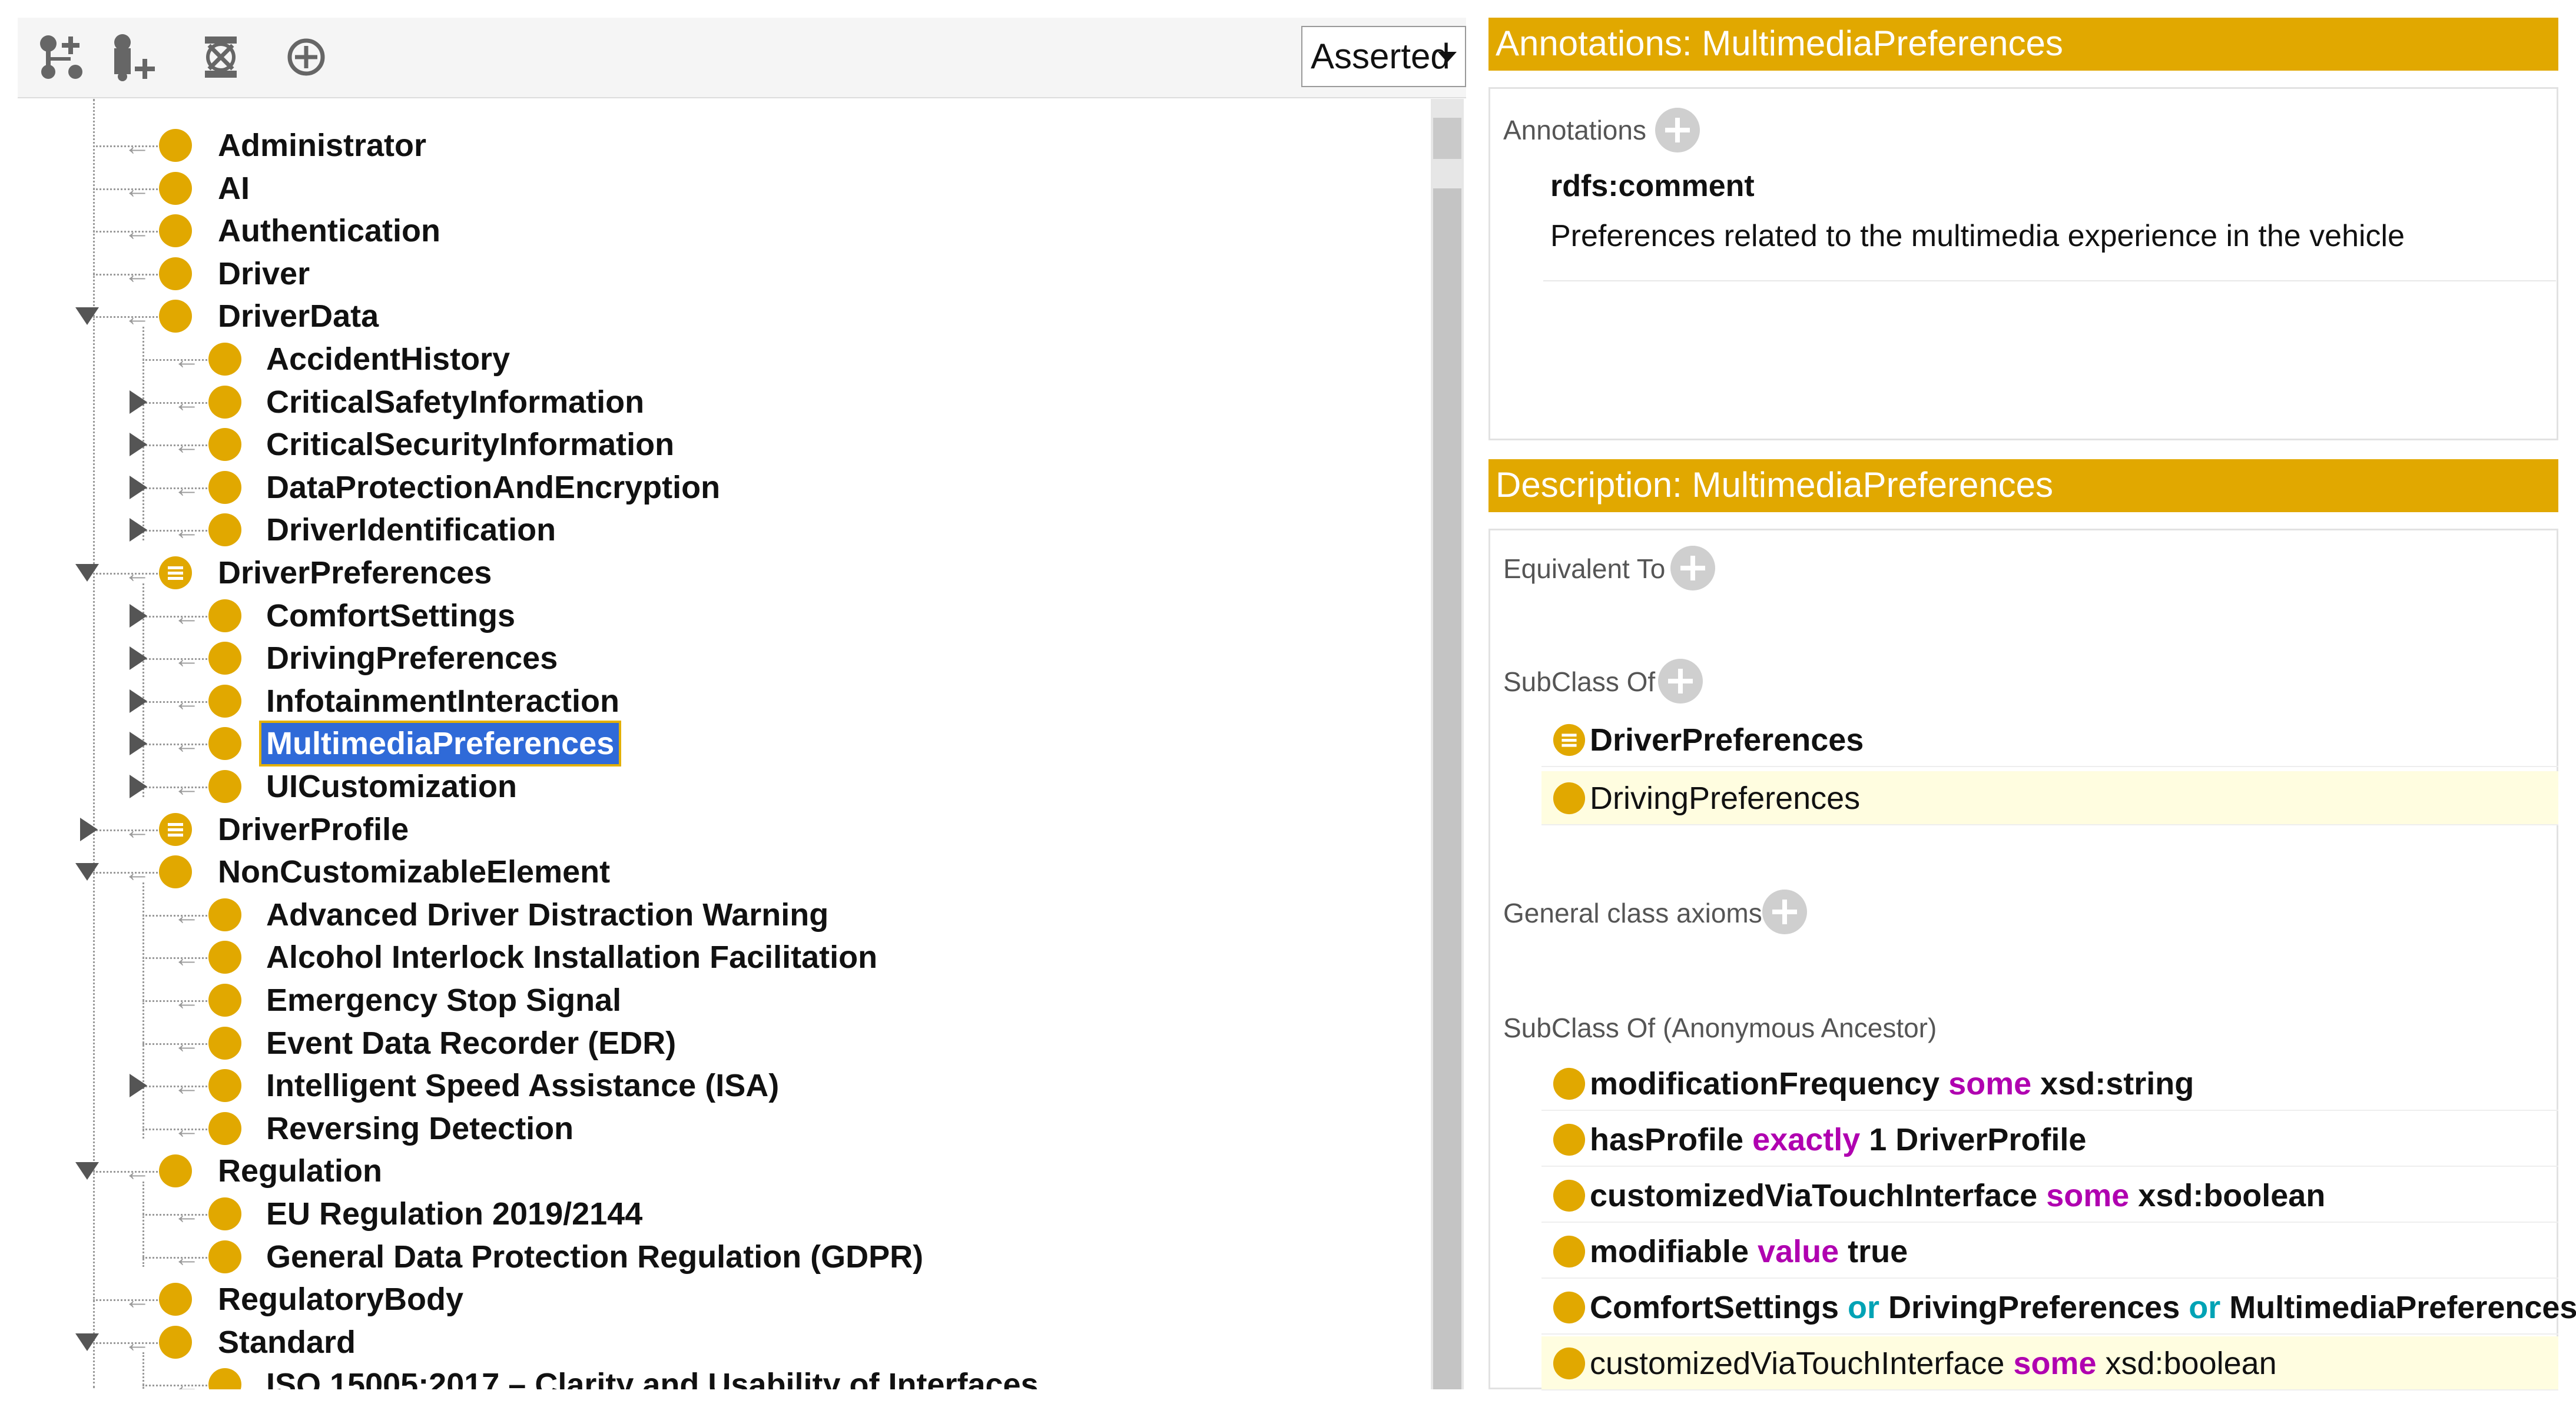 The height and width of the screenshot is (1407, 2576). Describe the element at coordinates (1677, 130) in the screenshot. I see `add-annotation-button` at that location.